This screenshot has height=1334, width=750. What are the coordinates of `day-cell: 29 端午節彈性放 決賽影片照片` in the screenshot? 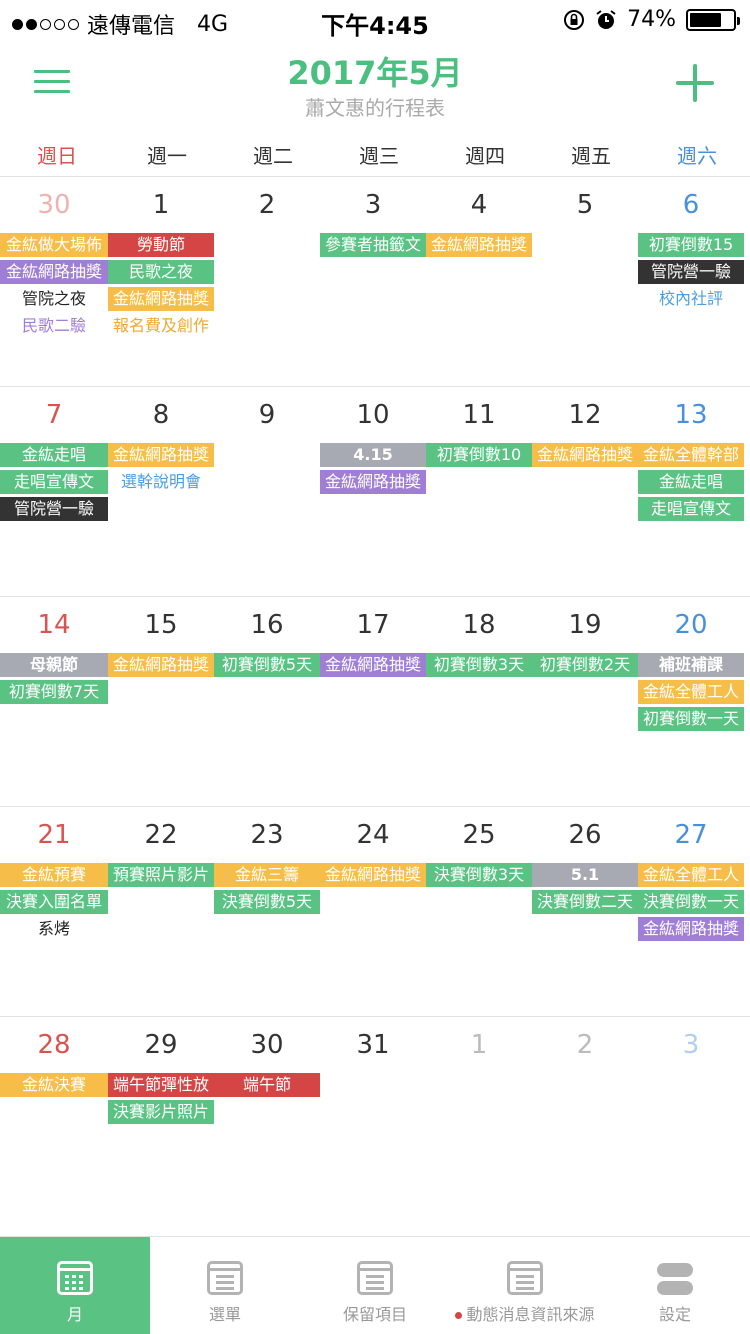 It's located at (161, 1121).